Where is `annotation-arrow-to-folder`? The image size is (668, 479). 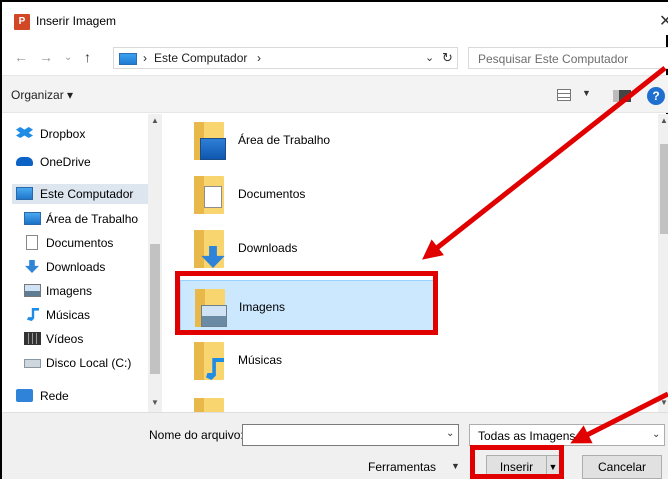 annotation-arrow-to-folder is located at coordinates (544, 163).